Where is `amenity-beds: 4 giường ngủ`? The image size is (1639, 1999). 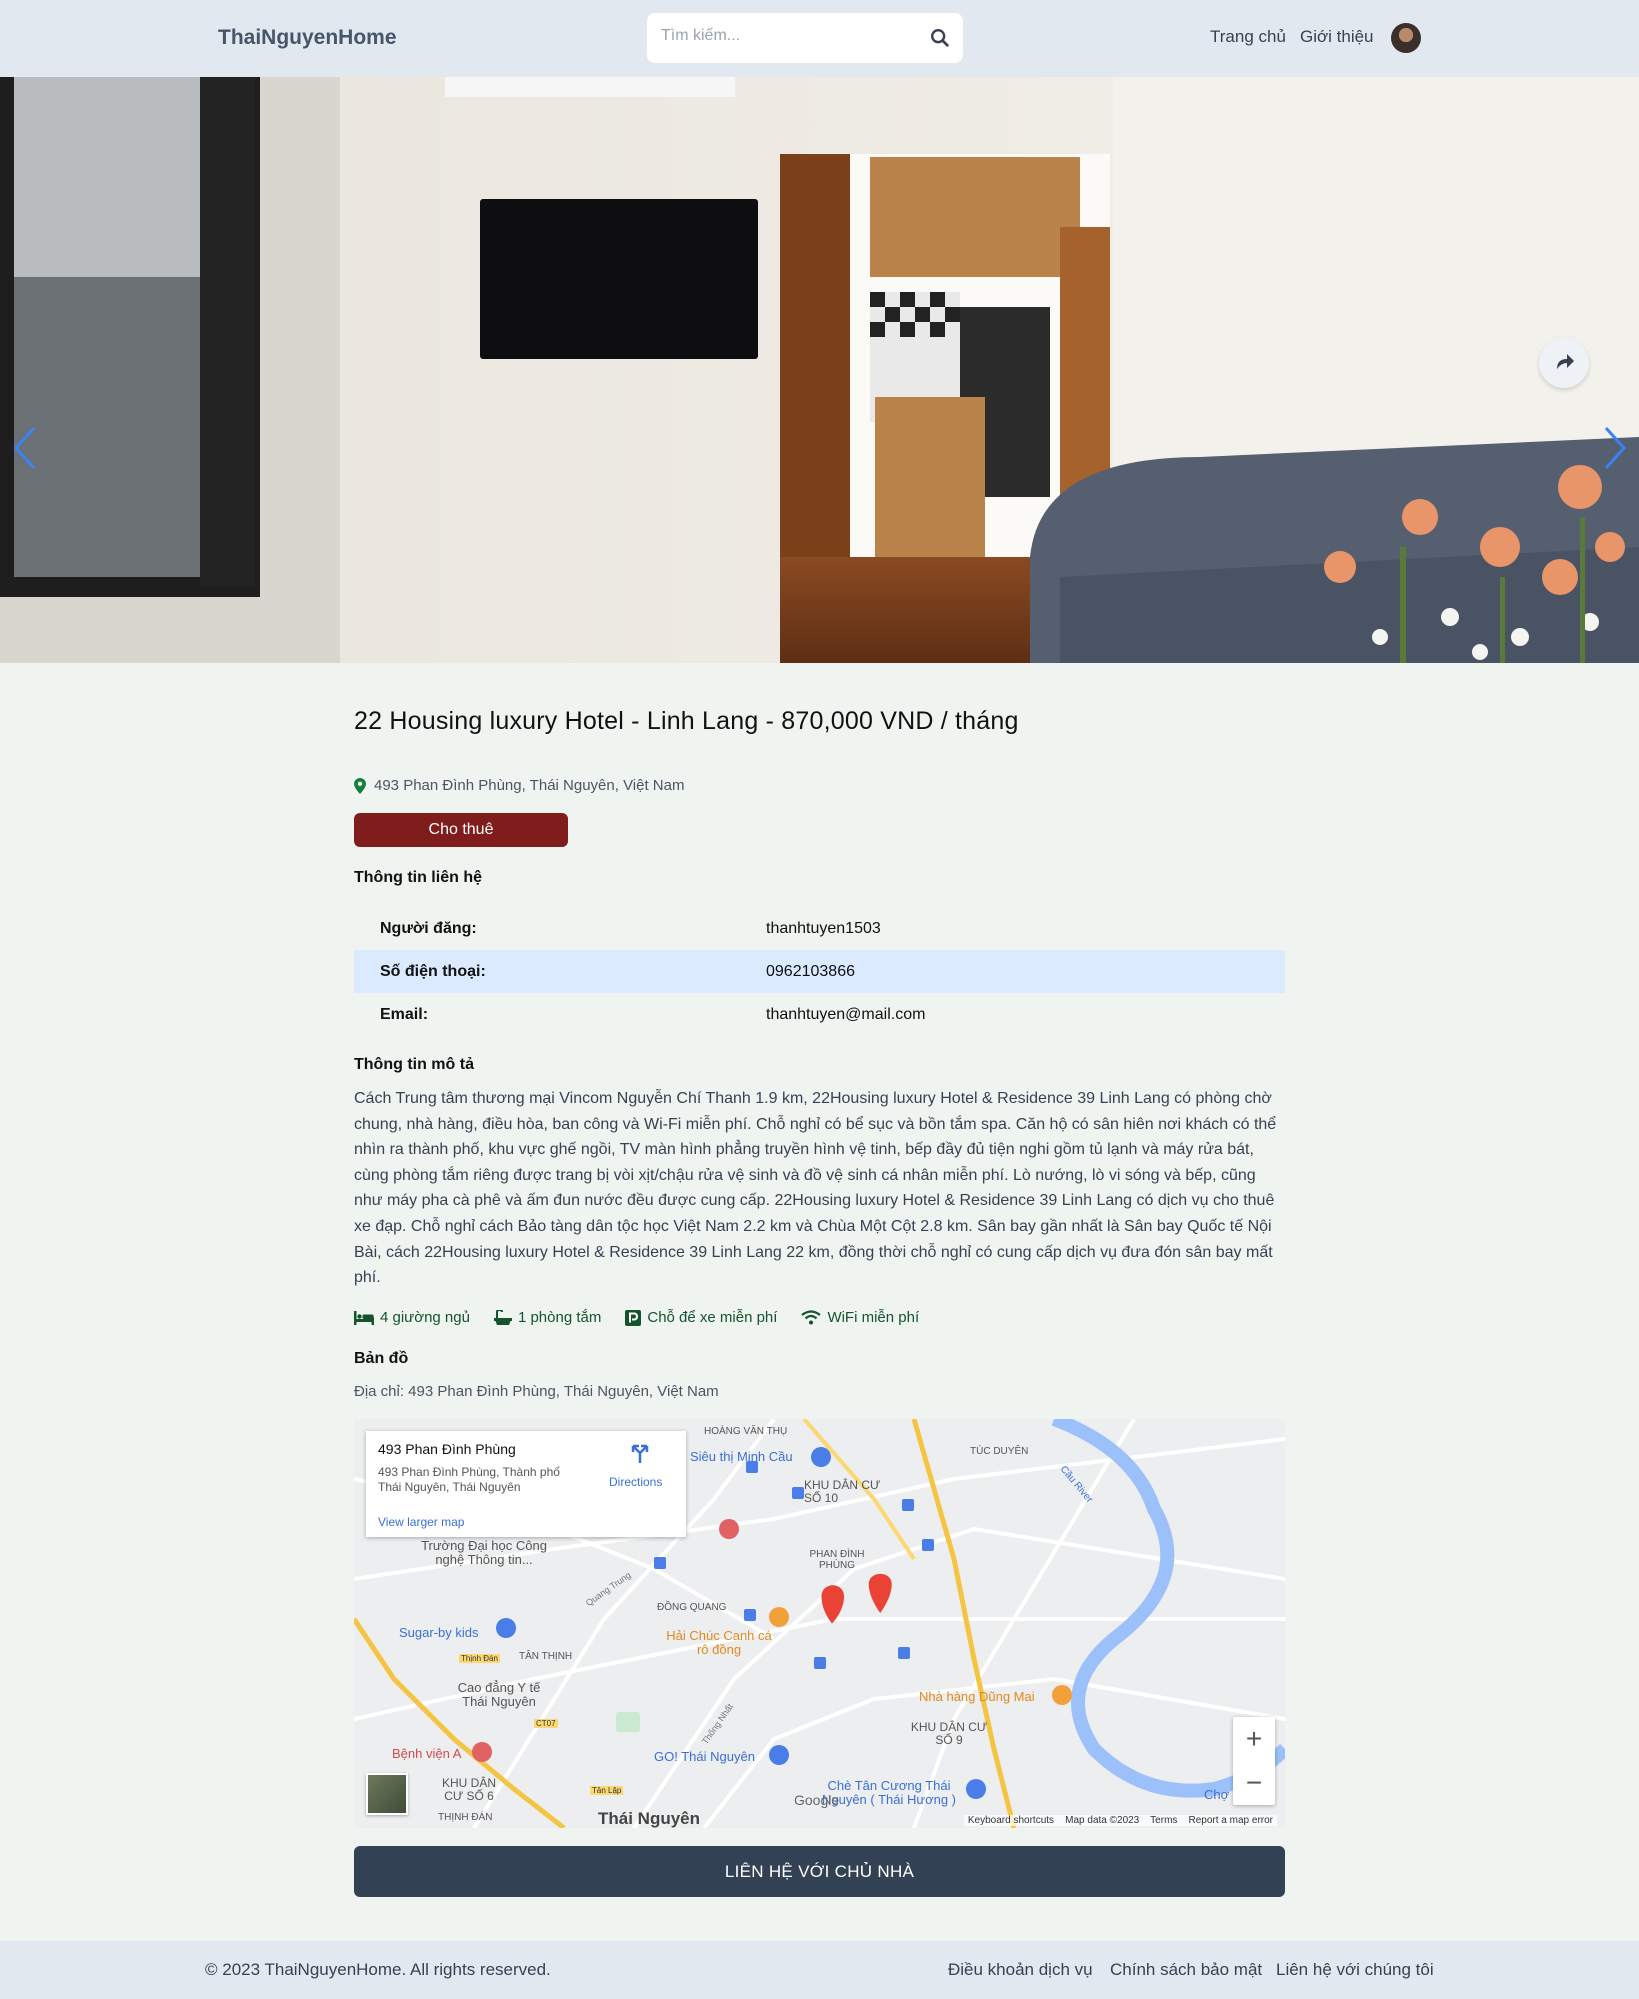
amenity-beds: 4 giường ngủ is located at coordinates (412, 1317).